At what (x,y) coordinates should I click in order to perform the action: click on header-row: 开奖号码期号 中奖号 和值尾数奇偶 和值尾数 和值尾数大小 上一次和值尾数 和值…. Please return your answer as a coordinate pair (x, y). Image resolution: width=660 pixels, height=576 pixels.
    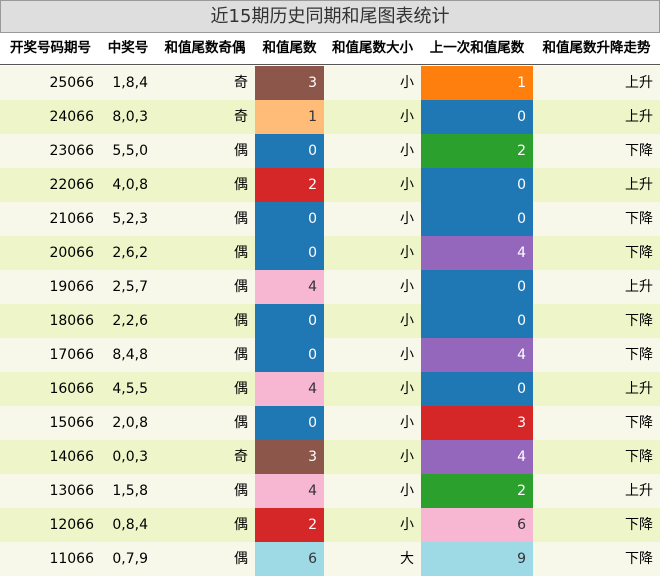
    Looking at the image, I should click on (330, 49).